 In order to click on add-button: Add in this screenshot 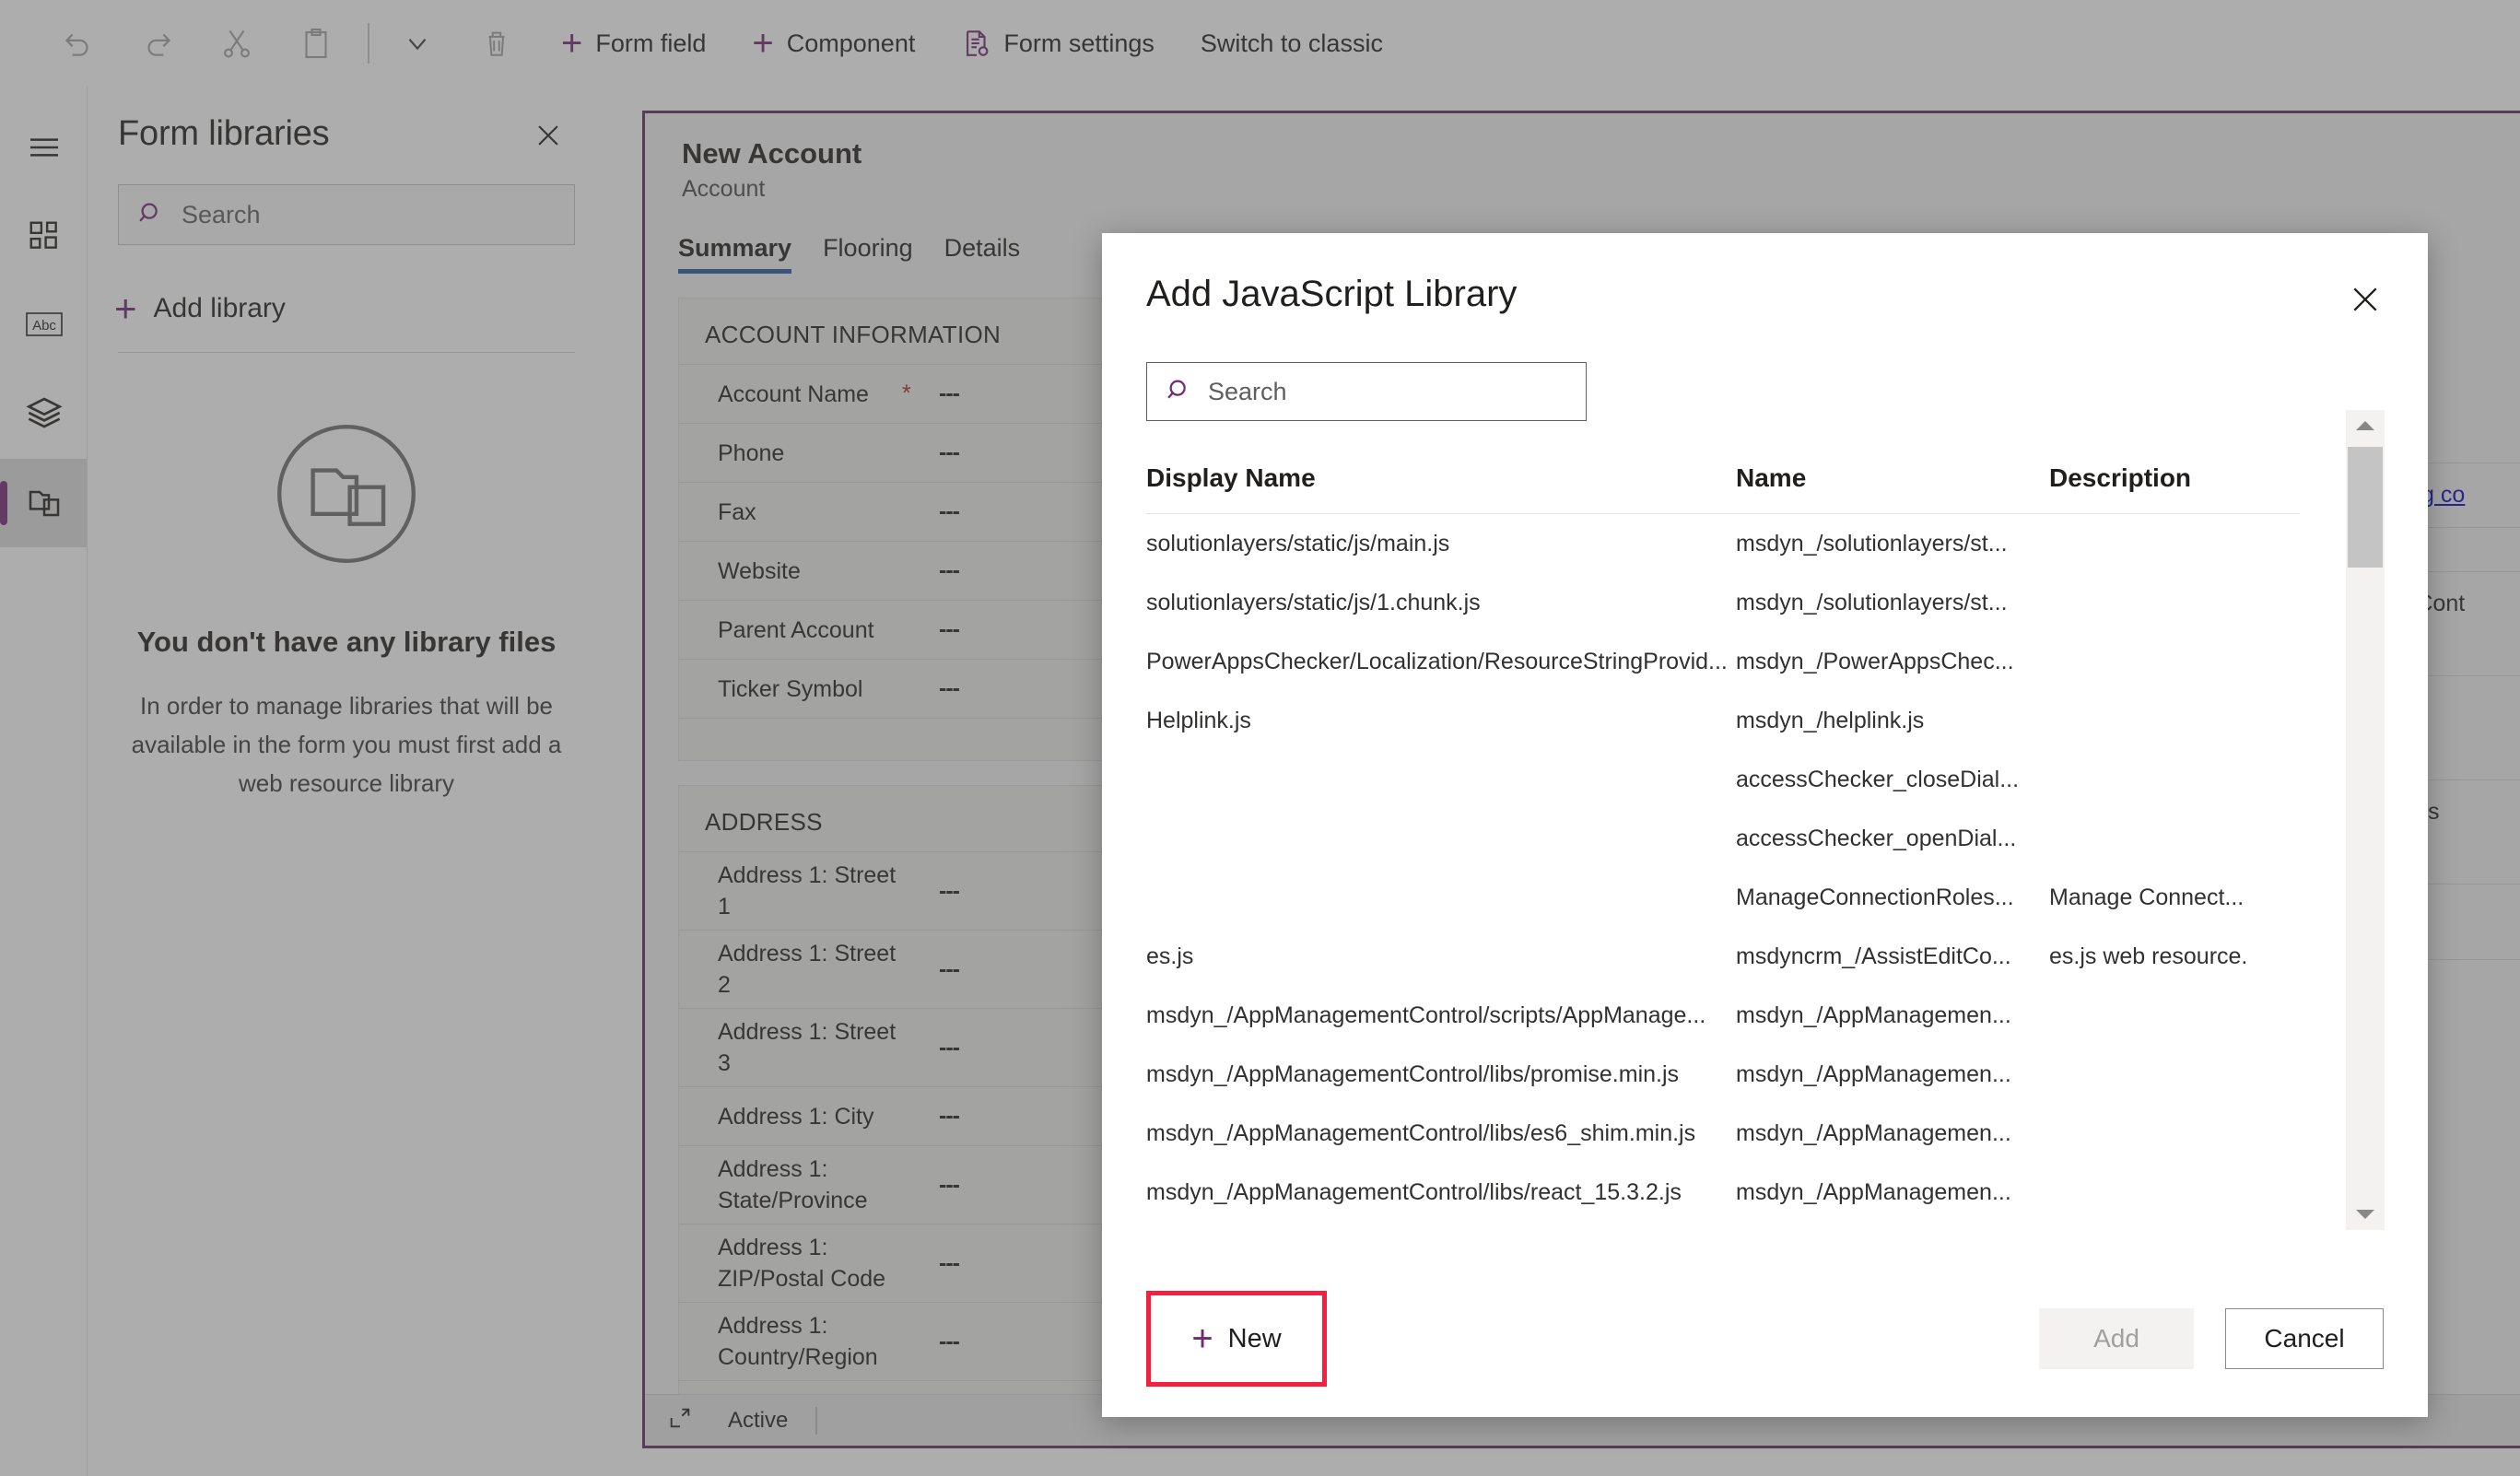, I will do `click(2116, 1338)`.